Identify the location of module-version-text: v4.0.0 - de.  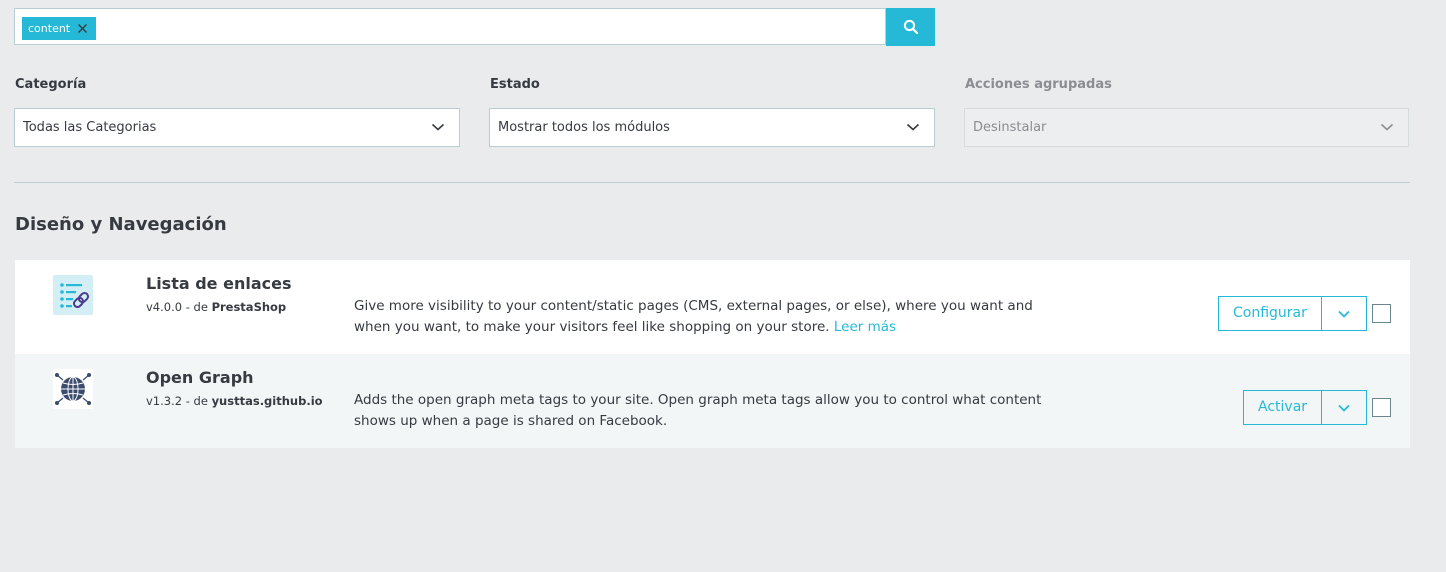
(179, 307).